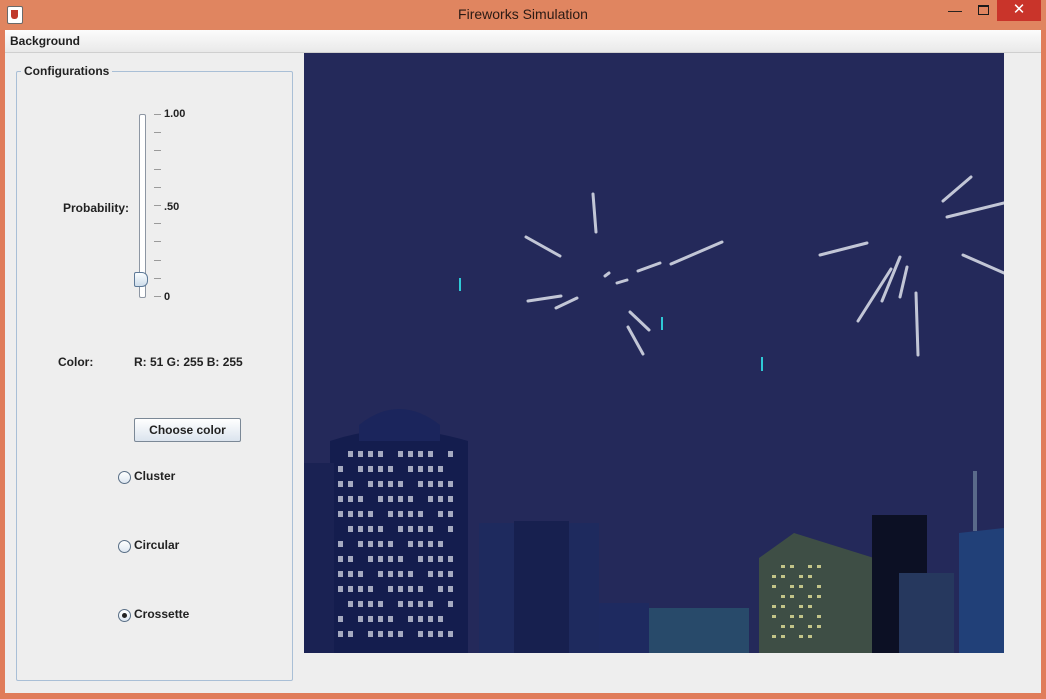  I want to click on radio-circle-crossette, so click(124, 615).